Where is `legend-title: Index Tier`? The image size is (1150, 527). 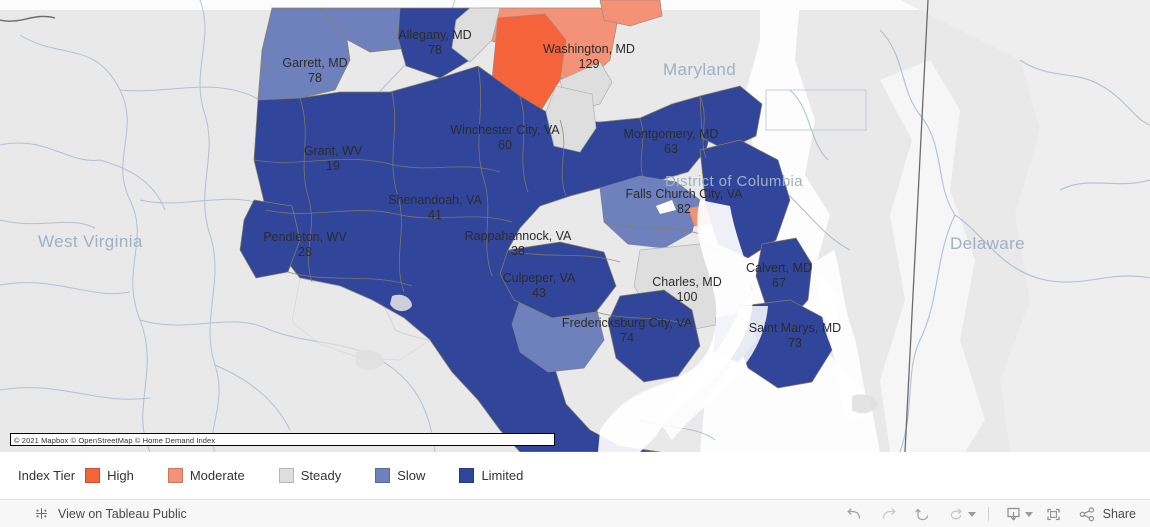 legend-title: Index Tier is located at coordinates (47, 475).